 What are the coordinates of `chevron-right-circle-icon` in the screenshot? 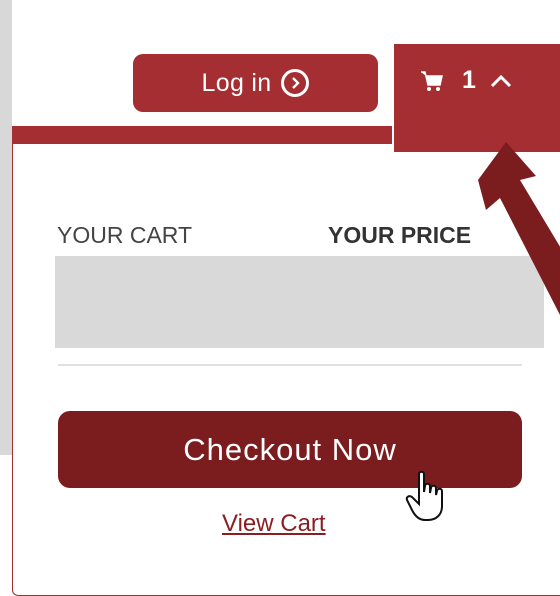 It's located at (295, 83).